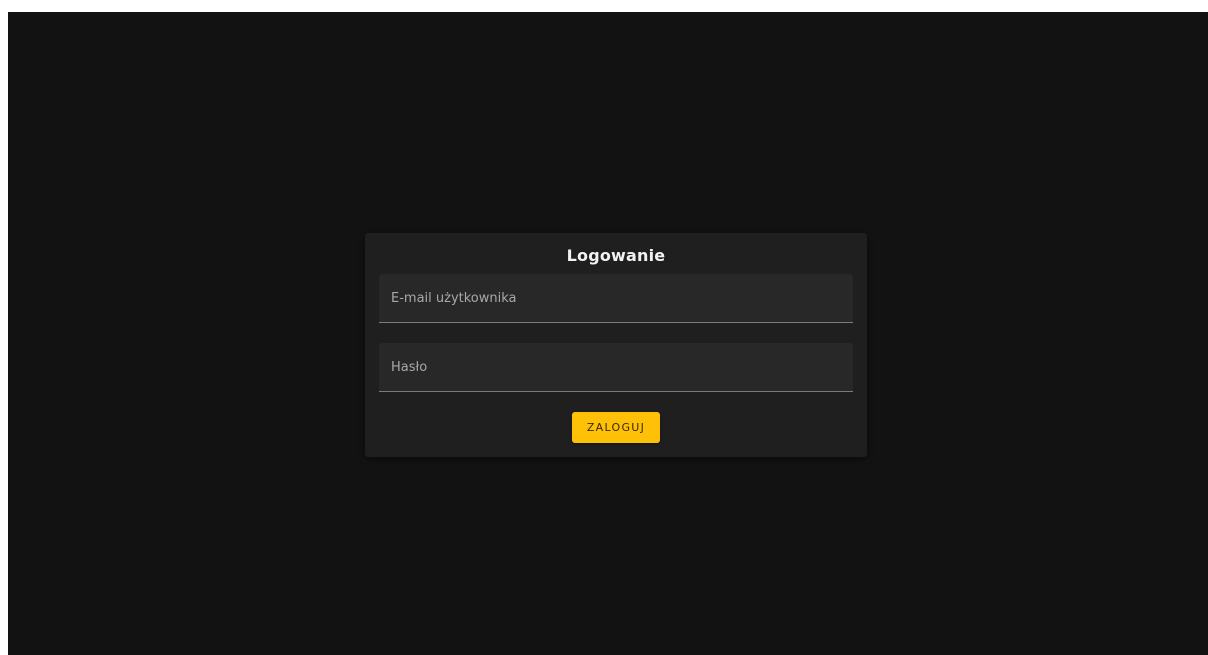 The image size is (1208, 655). I want to click on login-title: Logowanie, so click(616, 255).